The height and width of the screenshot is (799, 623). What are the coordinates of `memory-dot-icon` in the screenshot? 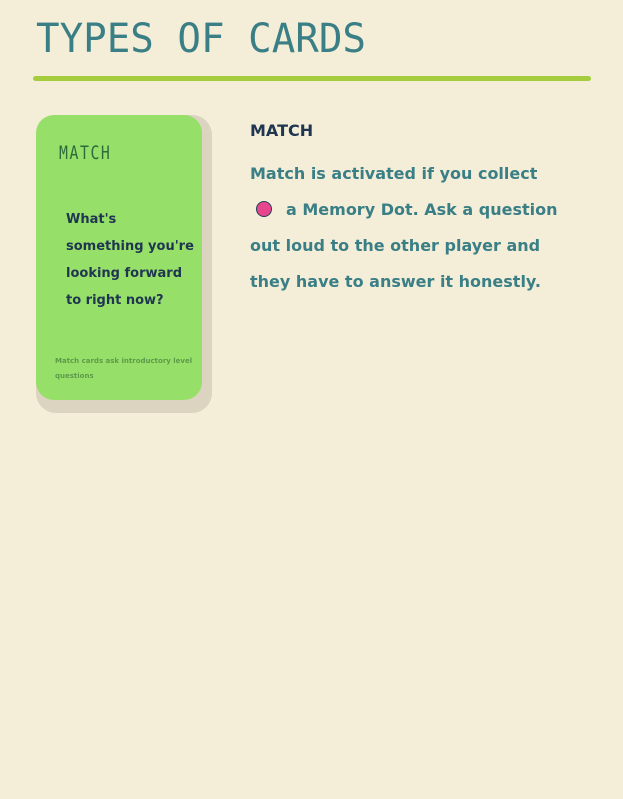 It's located at (264, 209).